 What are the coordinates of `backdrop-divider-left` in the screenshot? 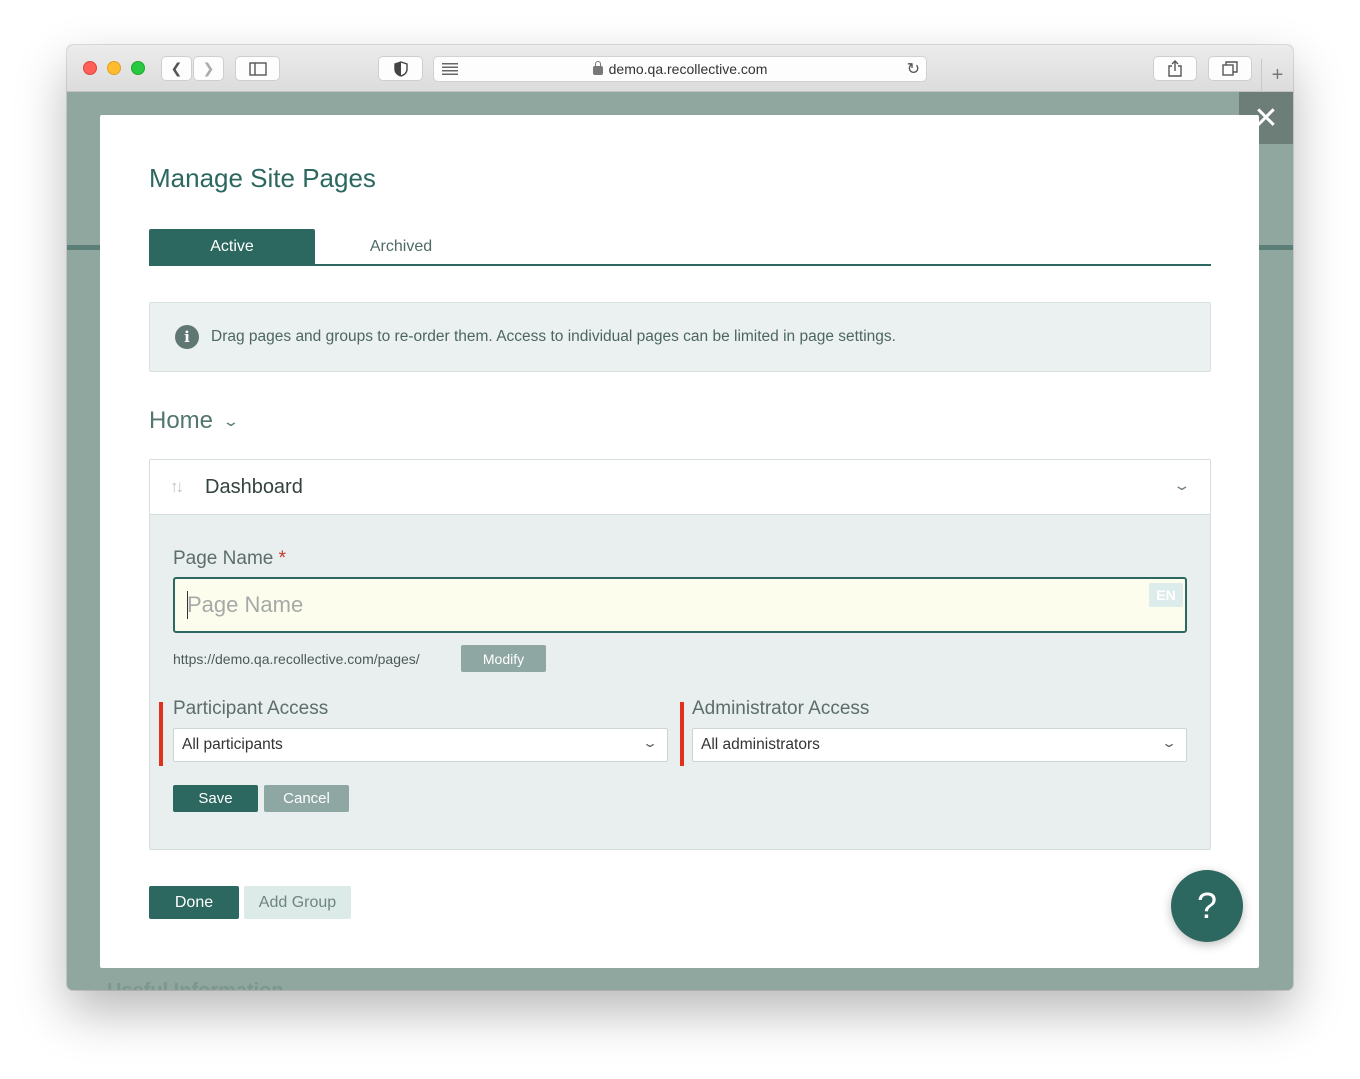 It's located at (84, 247).